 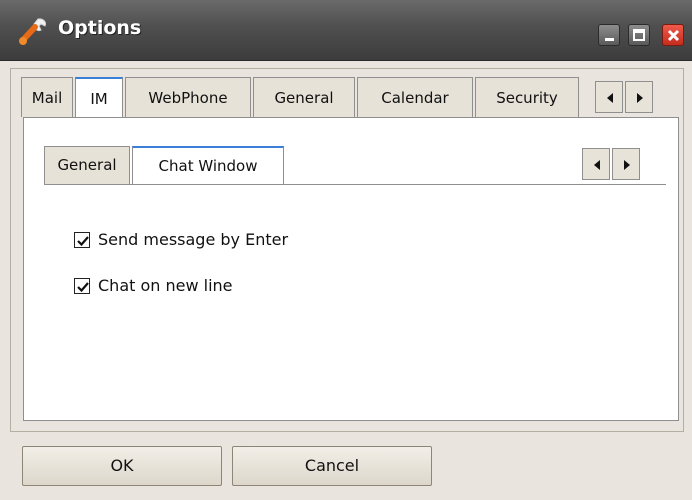 I want to click on wrench-icon, so click(x=33, y=32).